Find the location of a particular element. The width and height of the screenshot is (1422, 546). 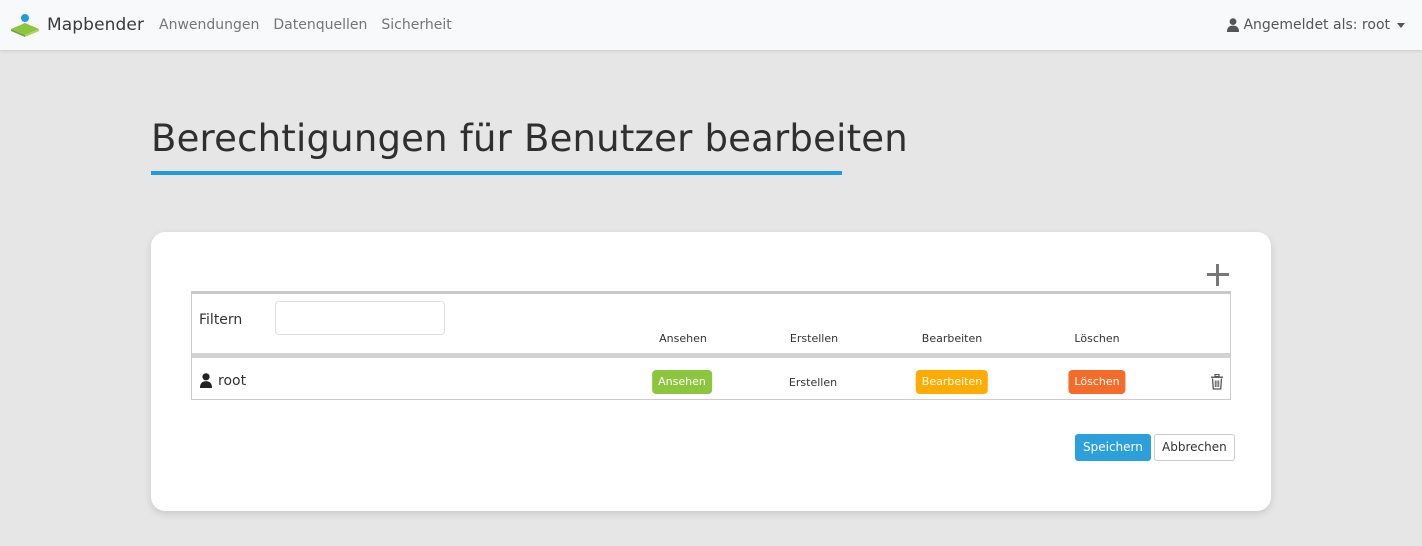

user-menu: Angemeldet als: root is located at coordinates (1316, 25).